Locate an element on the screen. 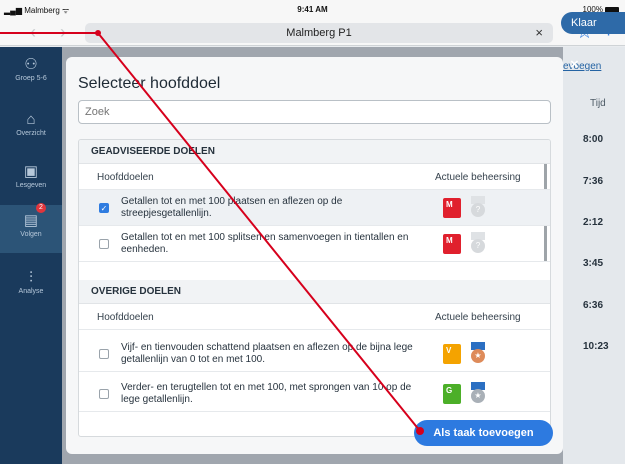 The image size is (625, 464). sidebar-item-groep: ⚇ Groep 5-6 is located at coordinates (31, 68).